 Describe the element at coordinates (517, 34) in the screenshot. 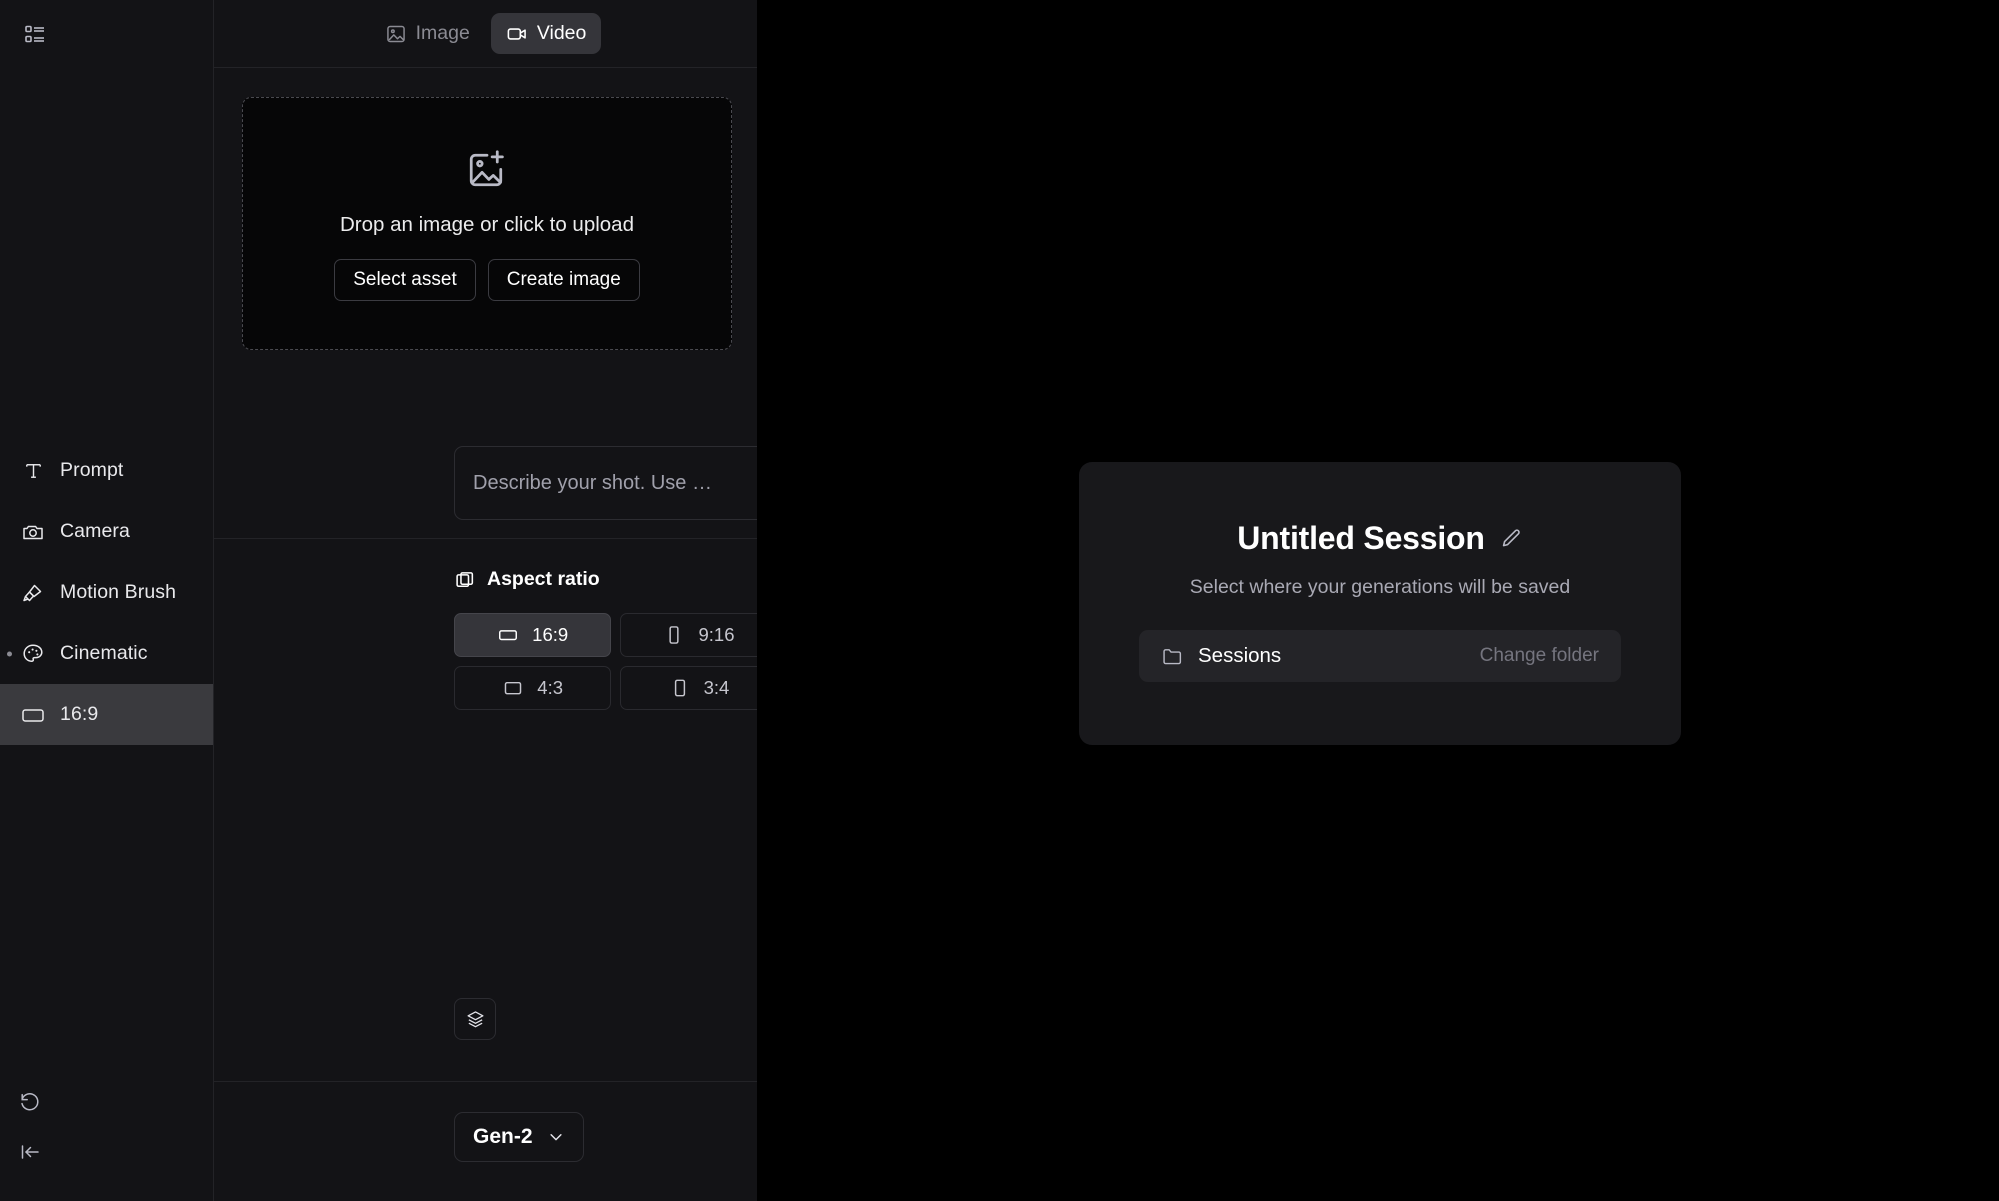

I see `video-camera-icon` at that location.